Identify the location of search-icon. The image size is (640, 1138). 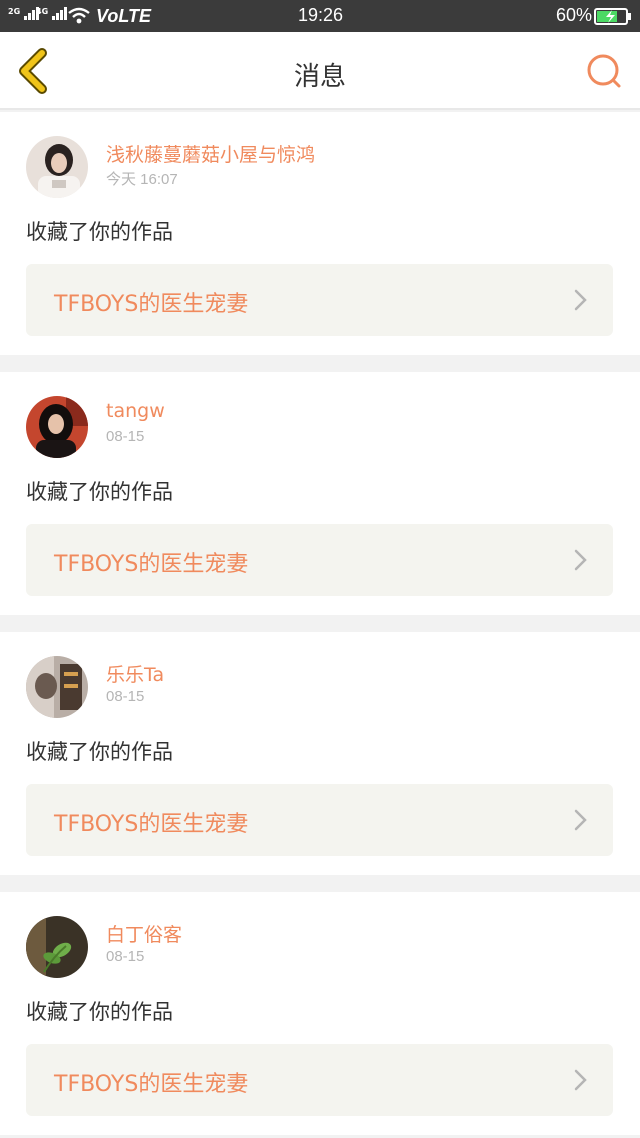
(604, 72).